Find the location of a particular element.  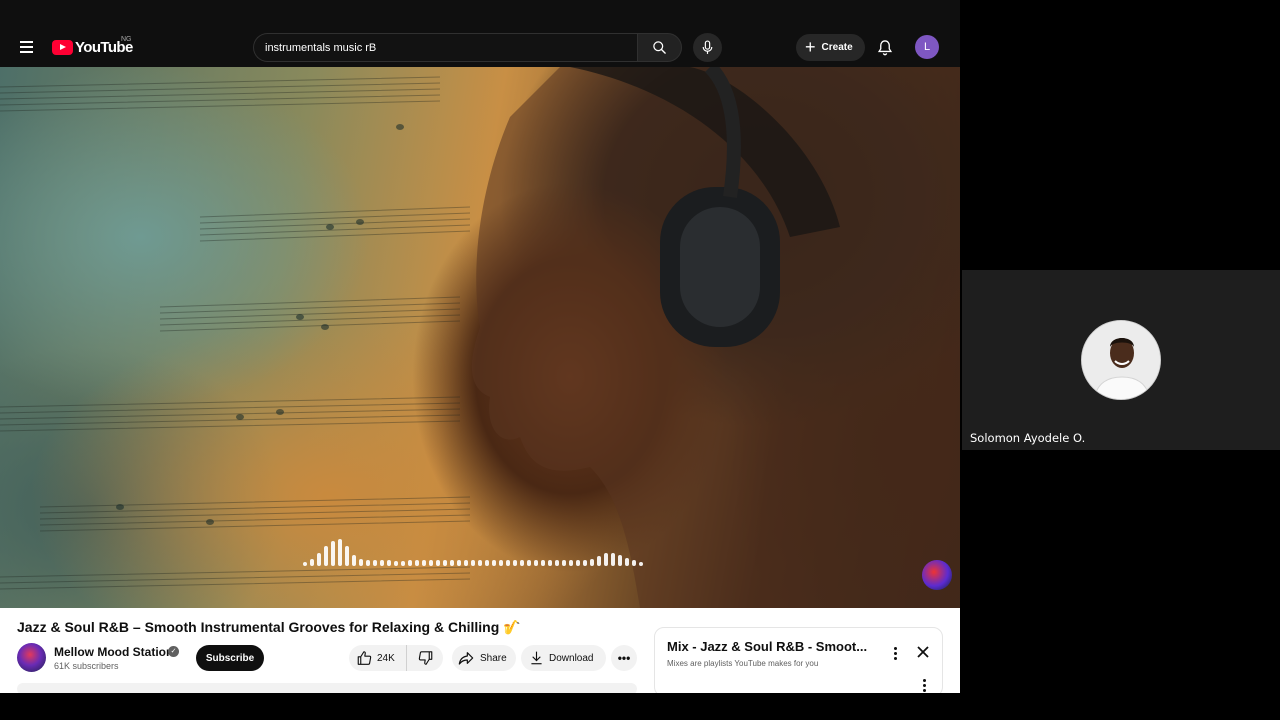

participant-avatar is located at coordinates (1121, 360).